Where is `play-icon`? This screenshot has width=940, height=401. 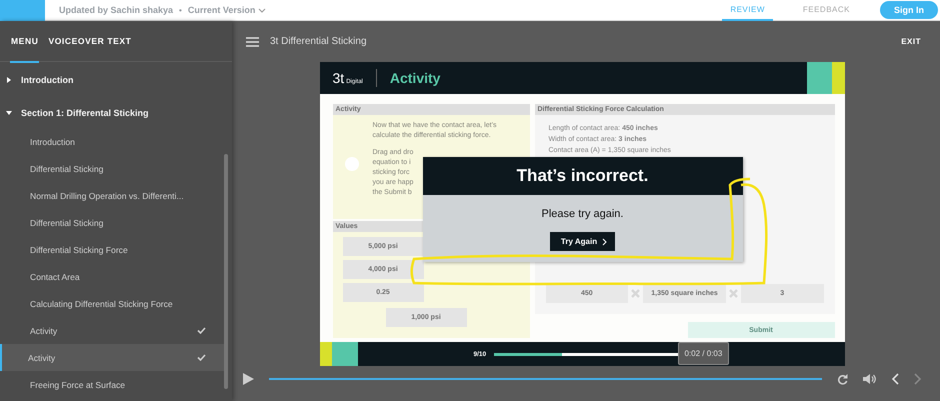
play-icon is located at coordinates (248, 378).